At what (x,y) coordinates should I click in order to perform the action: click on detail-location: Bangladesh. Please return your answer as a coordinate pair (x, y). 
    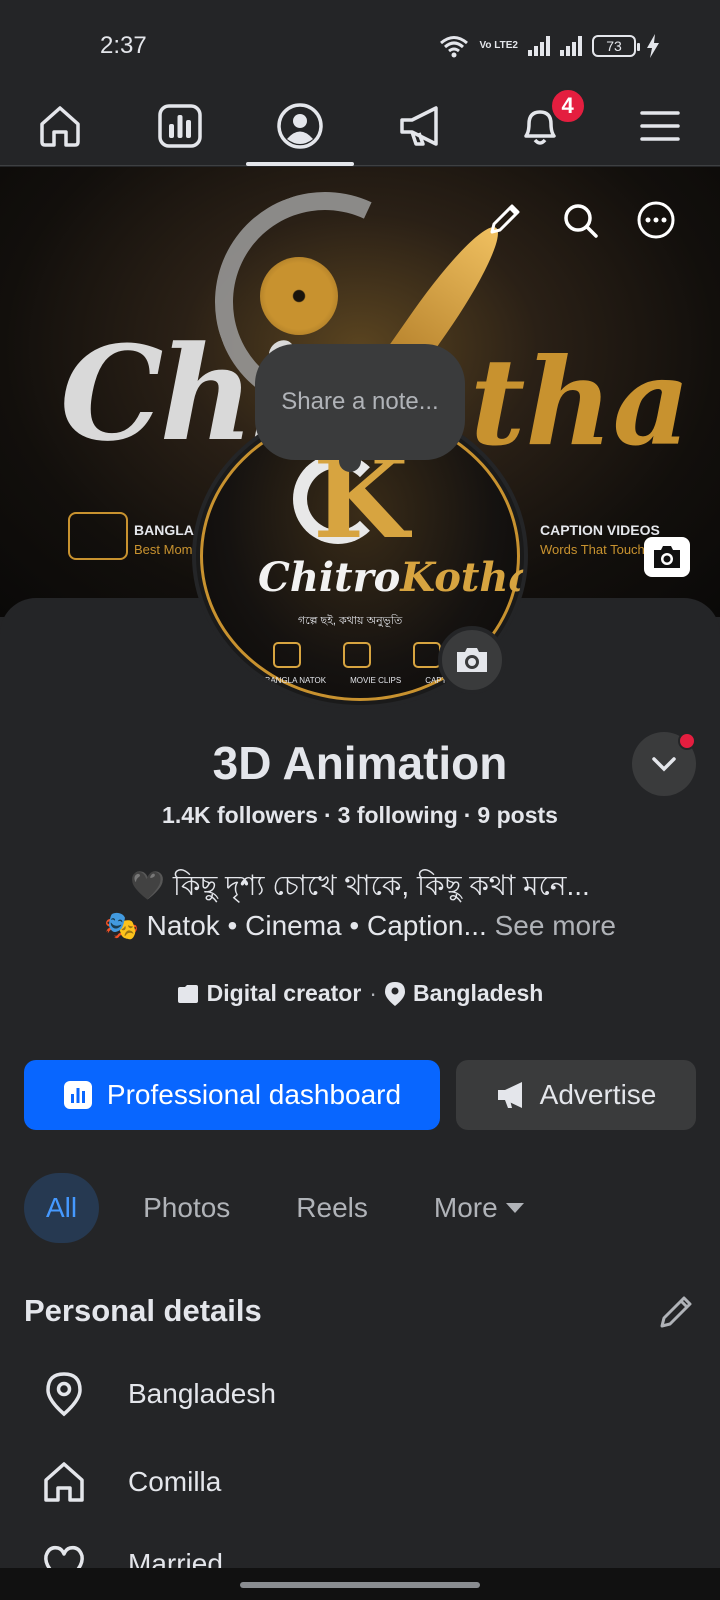
    Looking at the image, I should click on (158, 1394).